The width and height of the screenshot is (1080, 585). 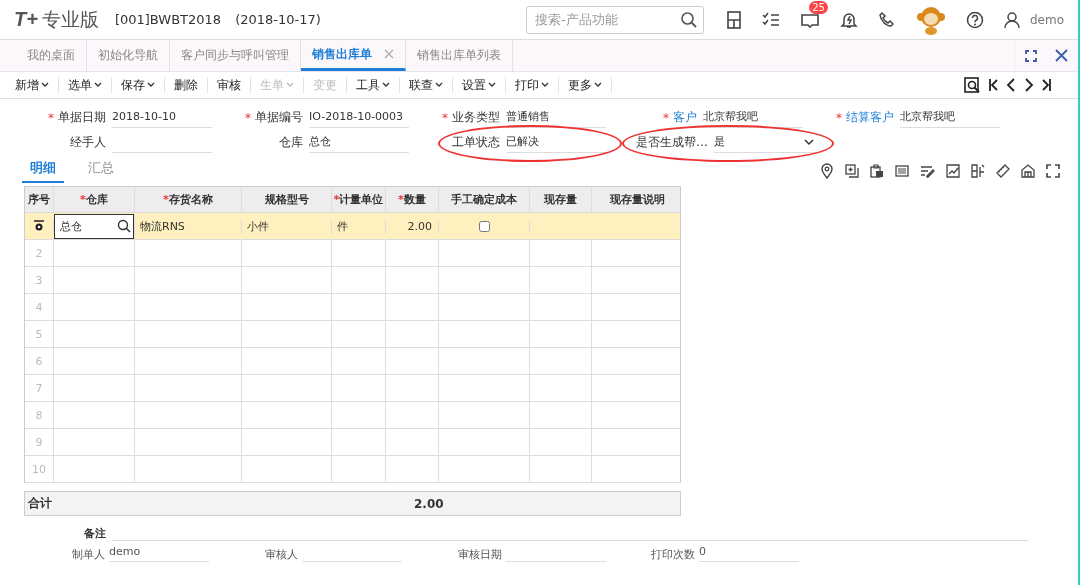 I want to click on input-field: 已解决, so click(x=556, y=142).